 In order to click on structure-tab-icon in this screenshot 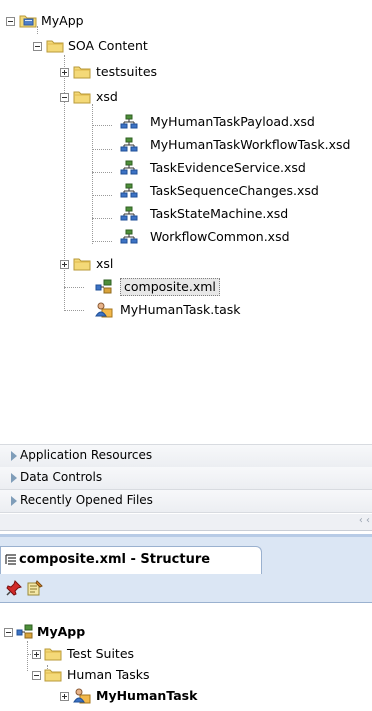, I will do `click(11, 559)`.